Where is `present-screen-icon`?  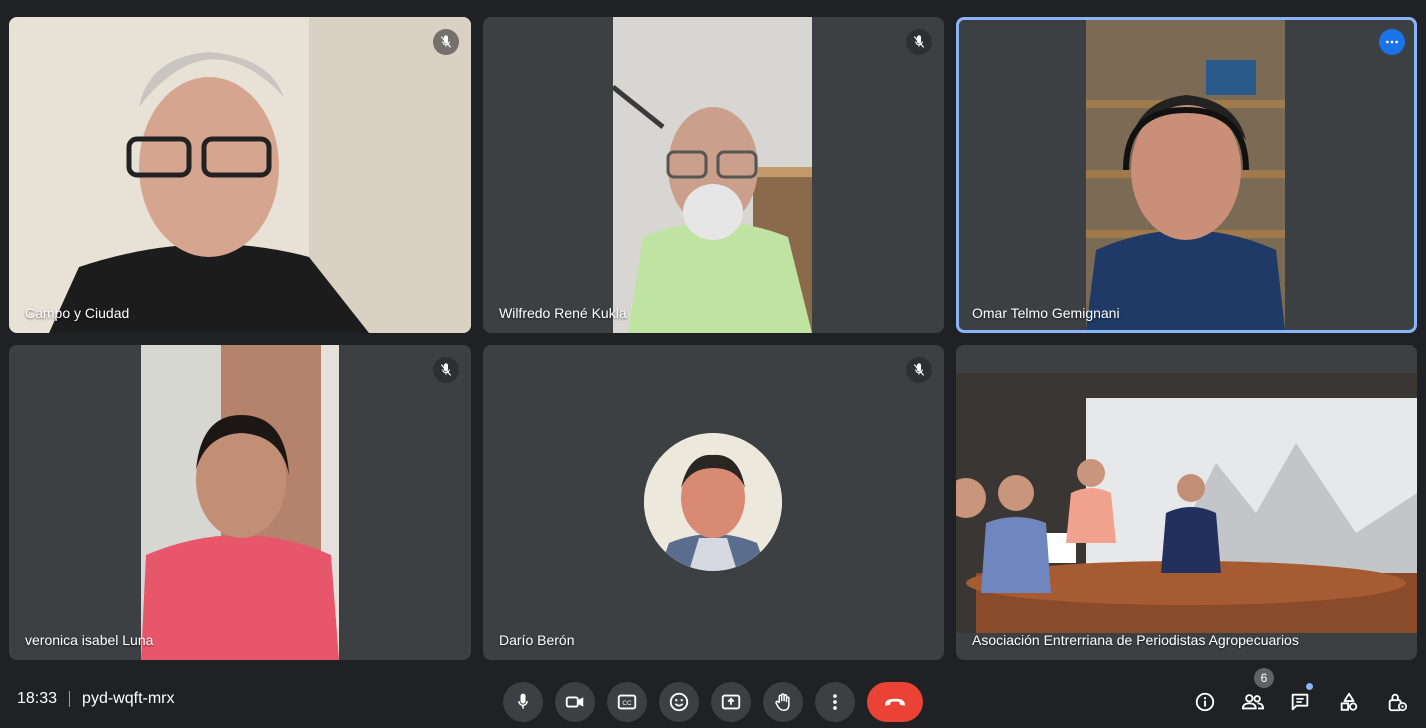 present-screen-icon is located at coordinates (731, 702).